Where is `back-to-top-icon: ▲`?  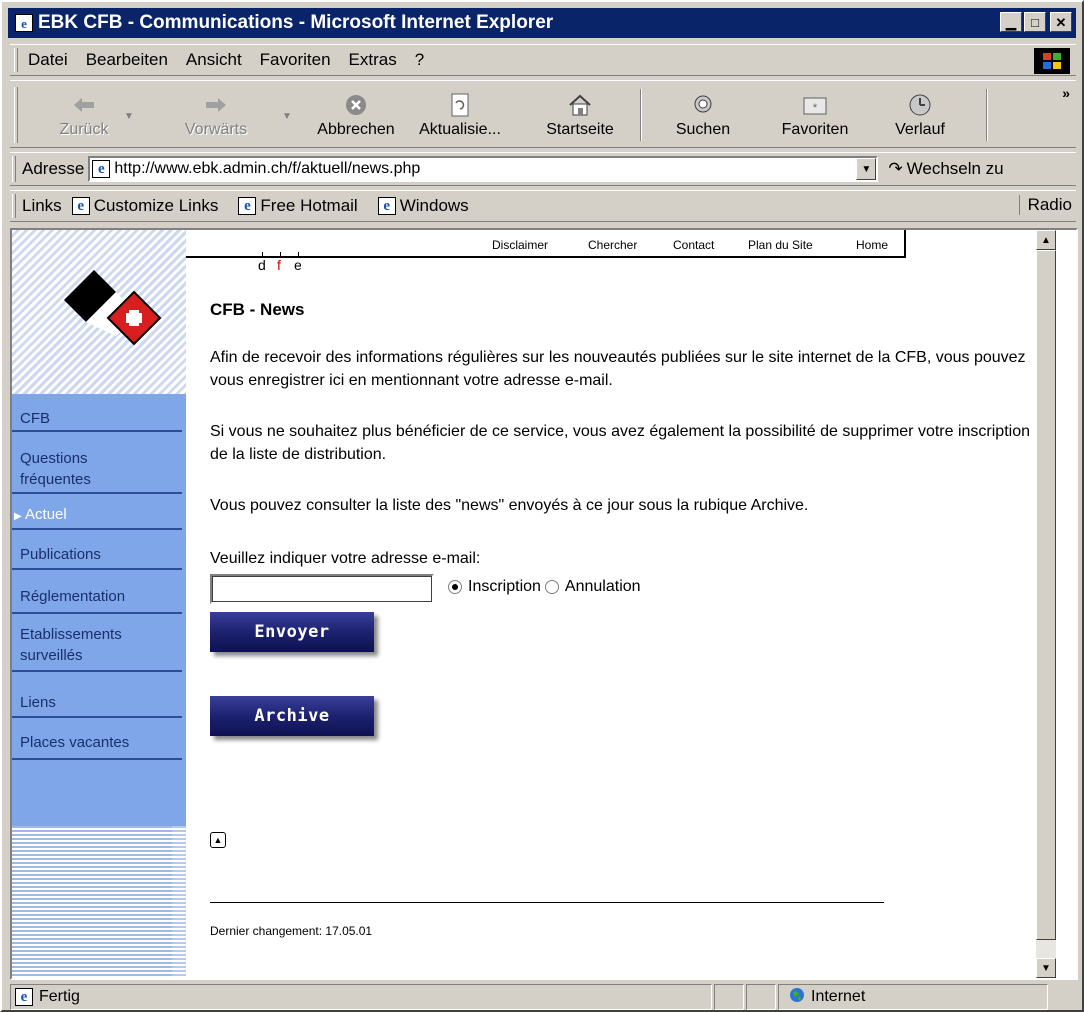 back-to-top-icon: ▲ is located at coordinates (218, 840).